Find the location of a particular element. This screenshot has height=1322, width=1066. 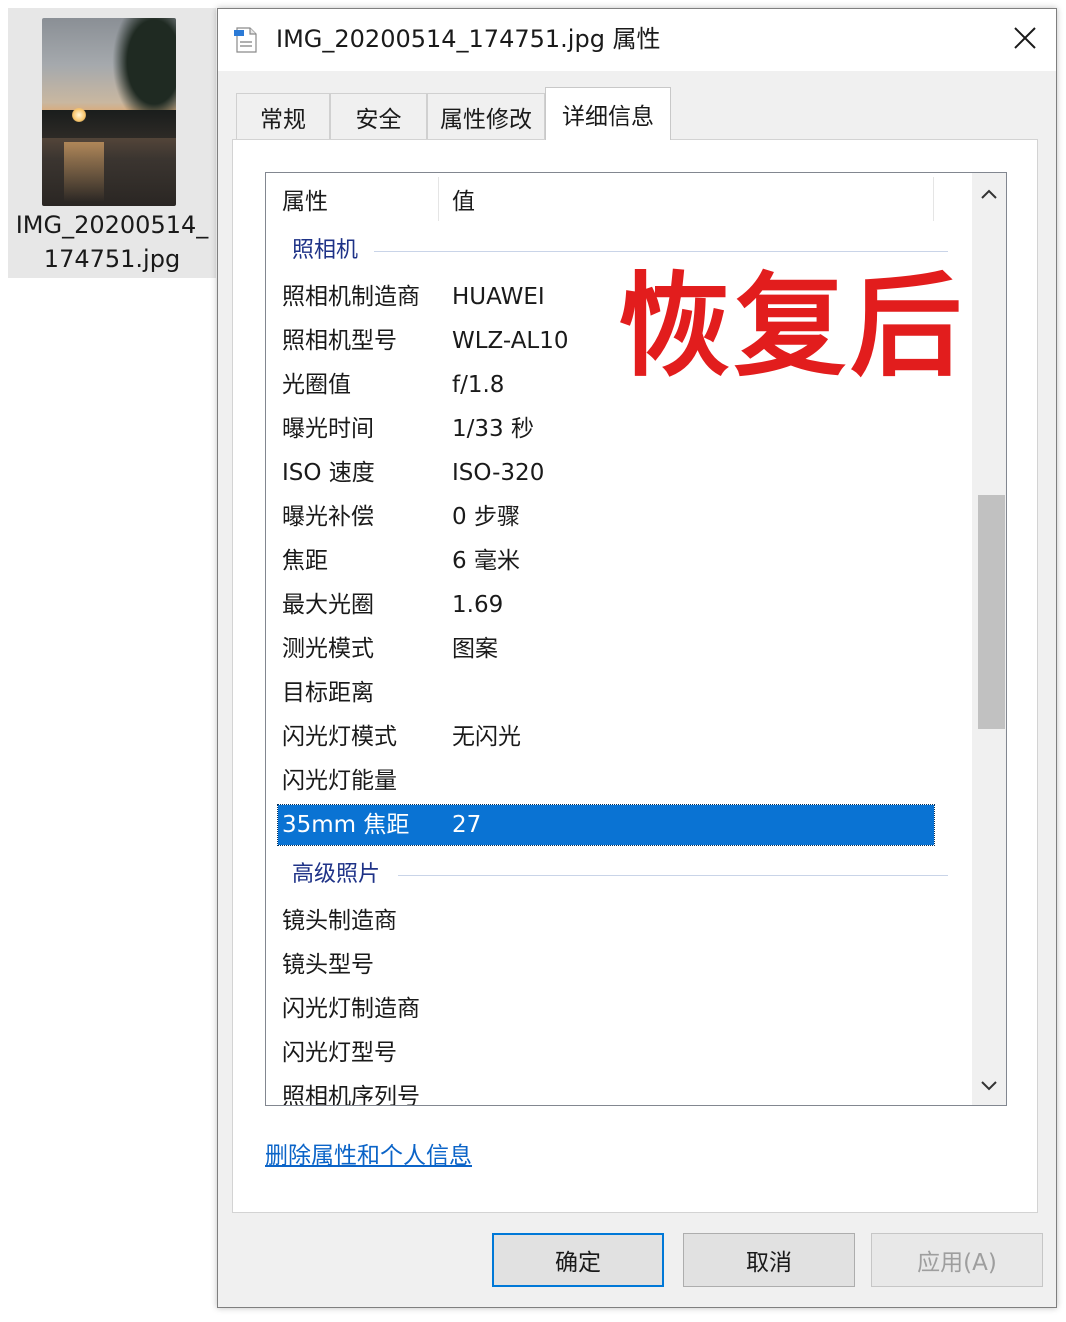

property-row: 最大光圈 1.69 is located at coordinates (606, 605).